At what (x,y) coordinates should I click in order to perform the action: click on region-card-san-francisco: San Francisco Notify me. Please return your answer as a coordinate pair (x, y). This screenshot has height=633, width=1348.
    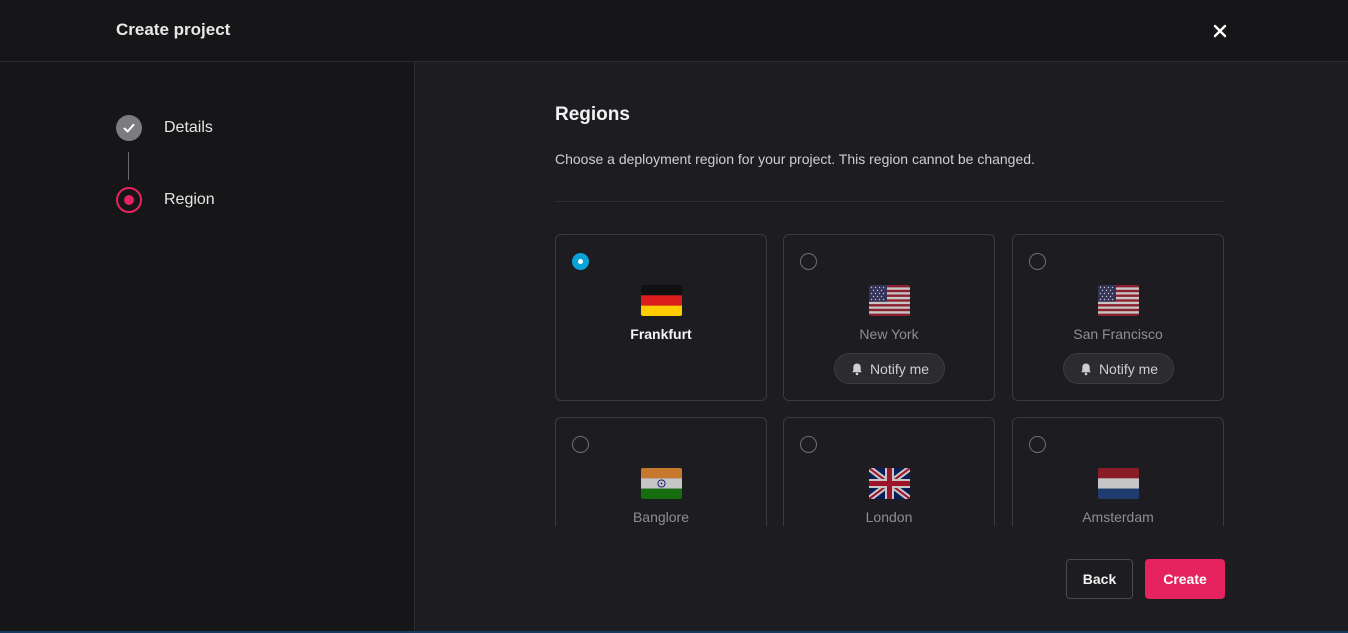
    Looking at the image, I should click on (1118, 317).